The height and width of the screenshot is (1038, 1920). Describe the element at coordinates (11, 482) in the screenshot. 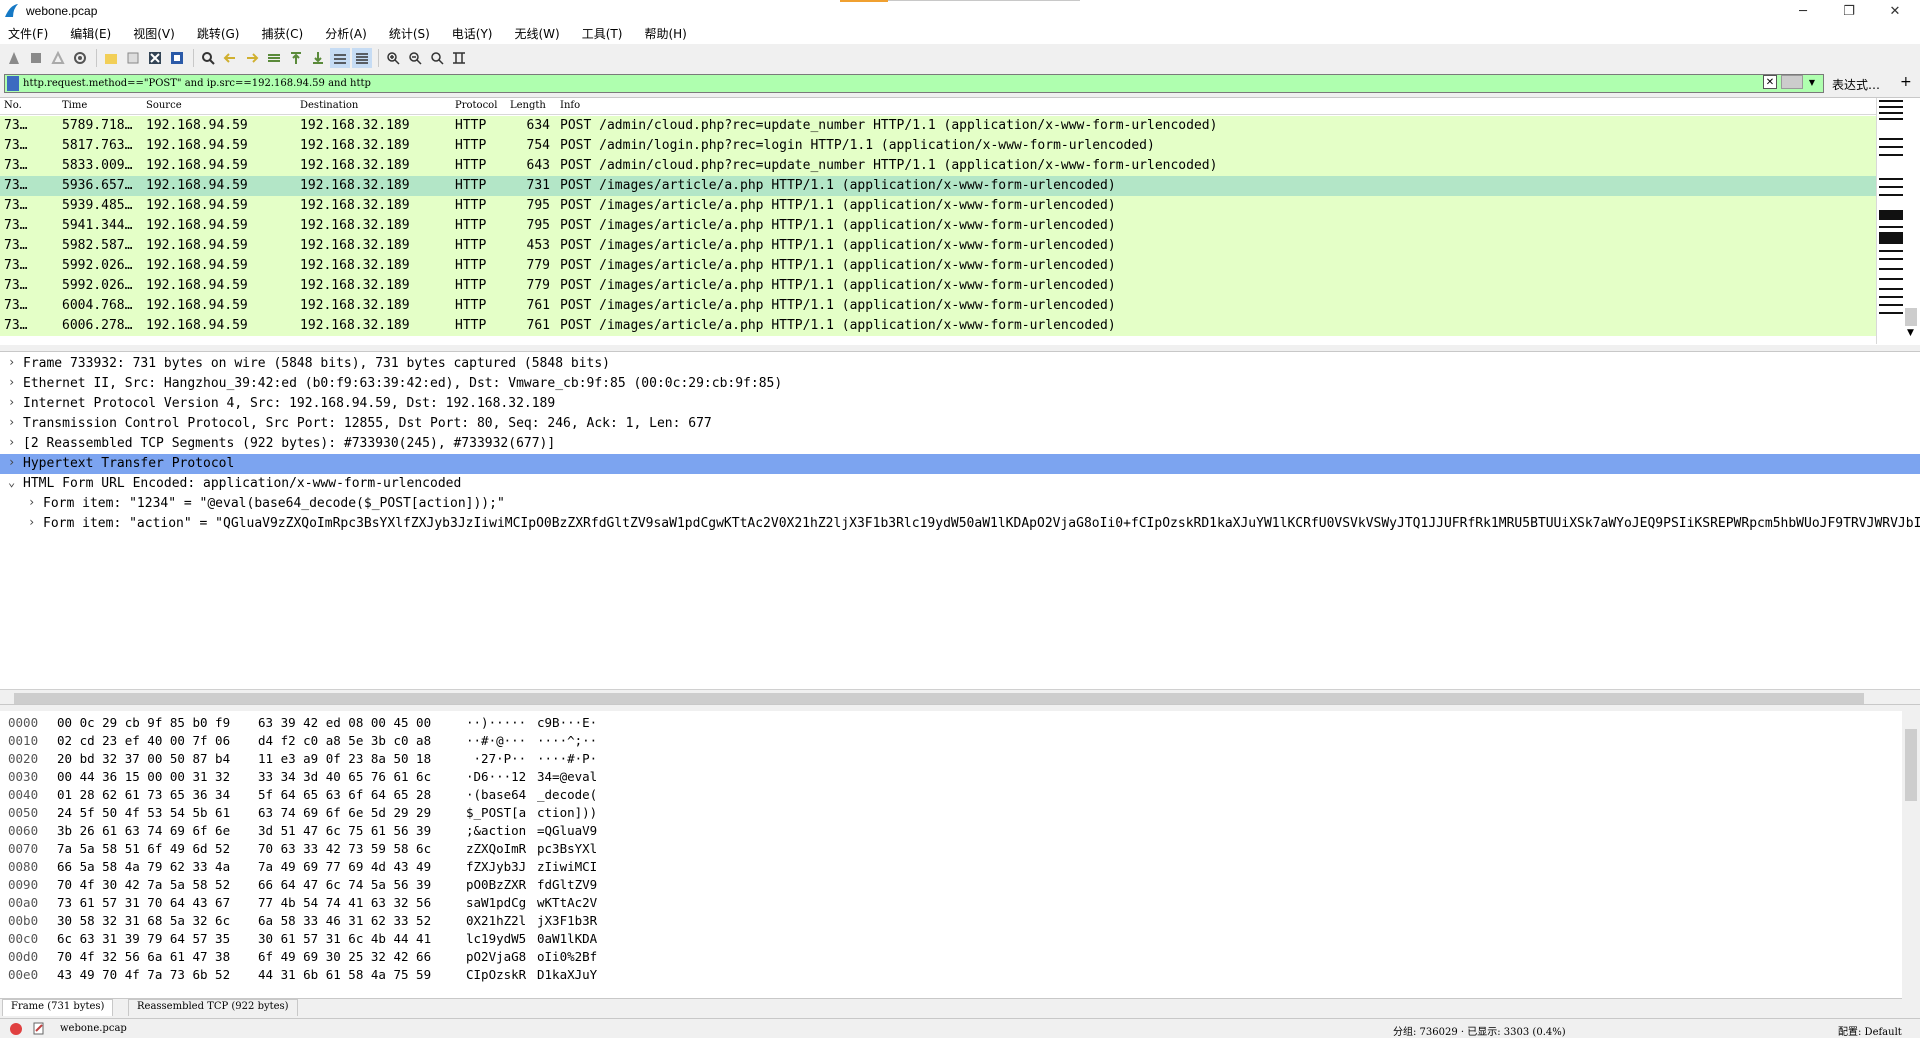

I see `expand-arrow-down-icon: ⌄` at that location.